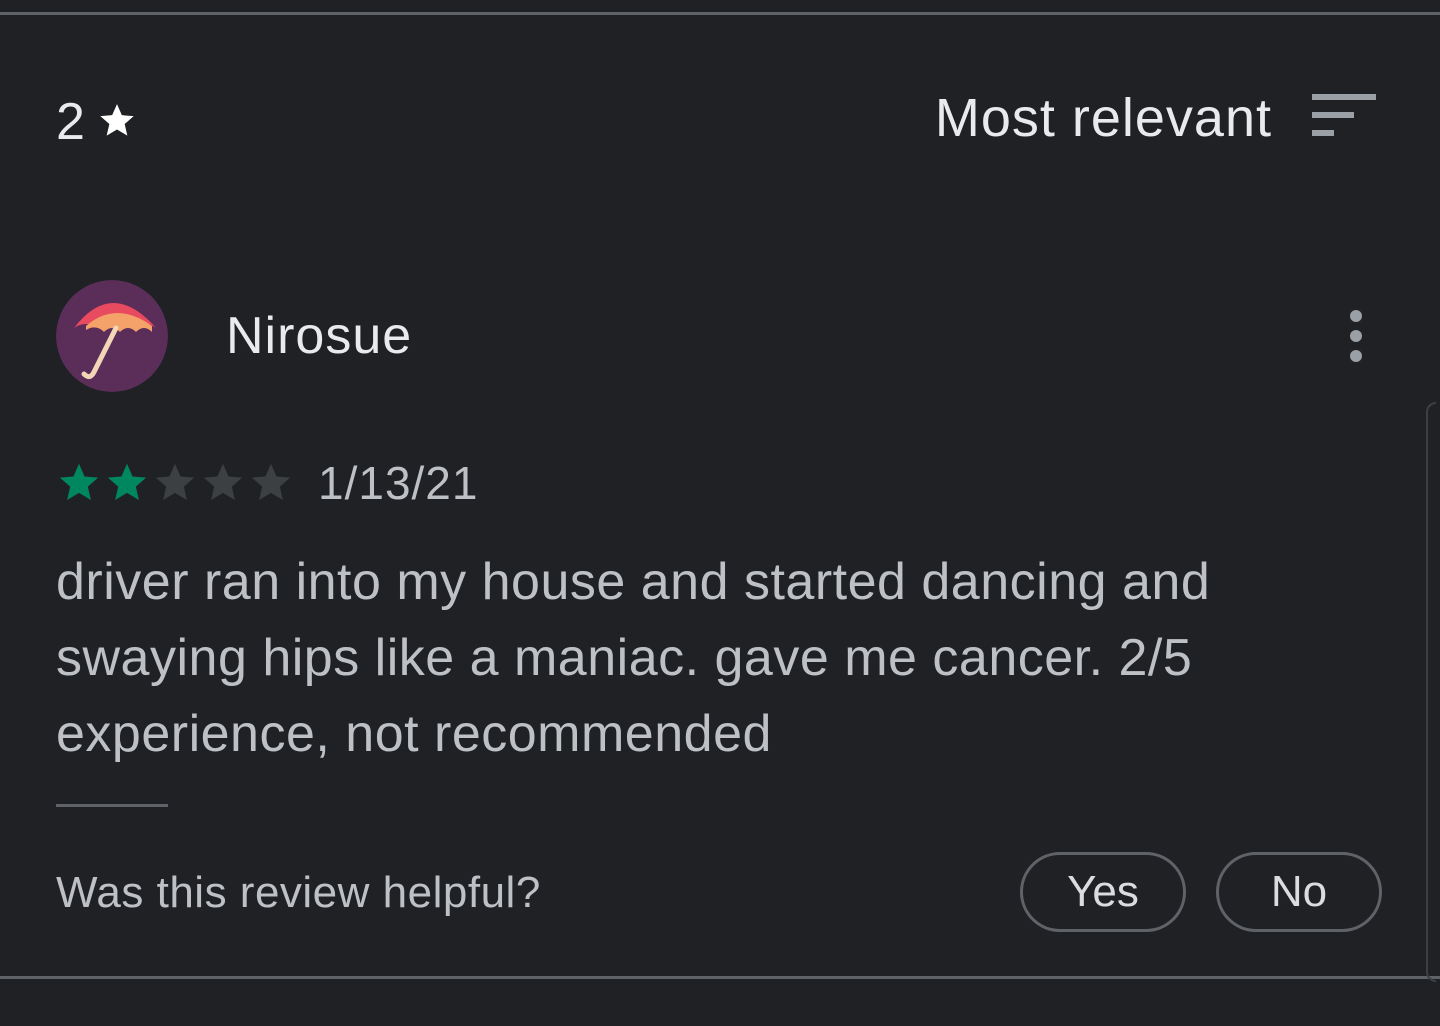 The image size is (1440, 1026). Describe the element at coordinates (1299, 892) in the screenshot. I see `helpful-no-button: No` at that location.